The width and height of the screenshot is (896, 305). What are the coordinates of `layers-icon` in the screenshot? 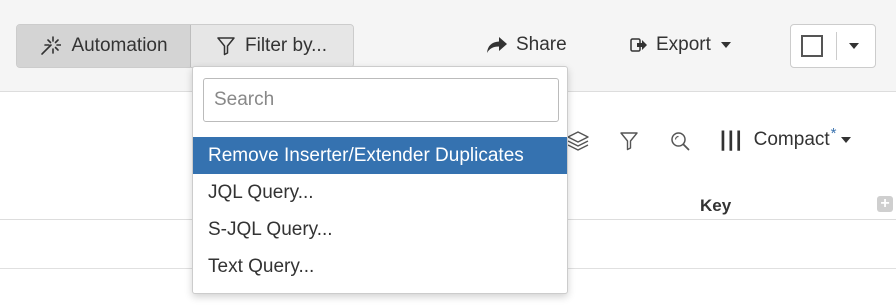 It's located at (578, 141).